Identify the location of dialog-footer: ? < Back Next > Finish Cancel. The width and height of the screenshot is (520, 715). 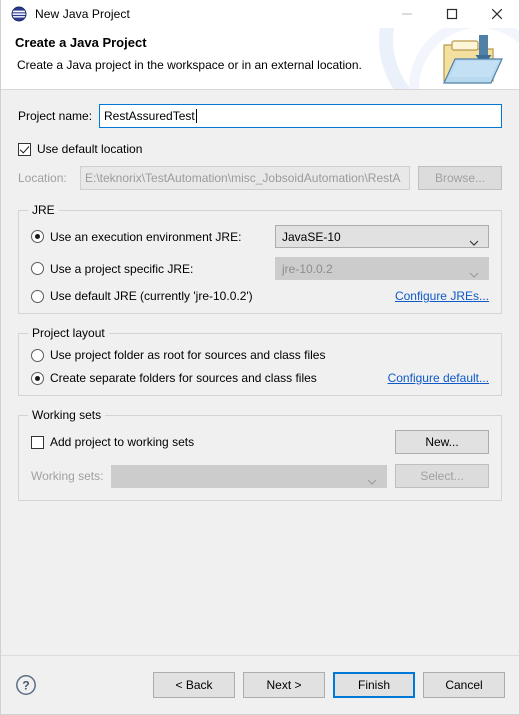
(260, 684).